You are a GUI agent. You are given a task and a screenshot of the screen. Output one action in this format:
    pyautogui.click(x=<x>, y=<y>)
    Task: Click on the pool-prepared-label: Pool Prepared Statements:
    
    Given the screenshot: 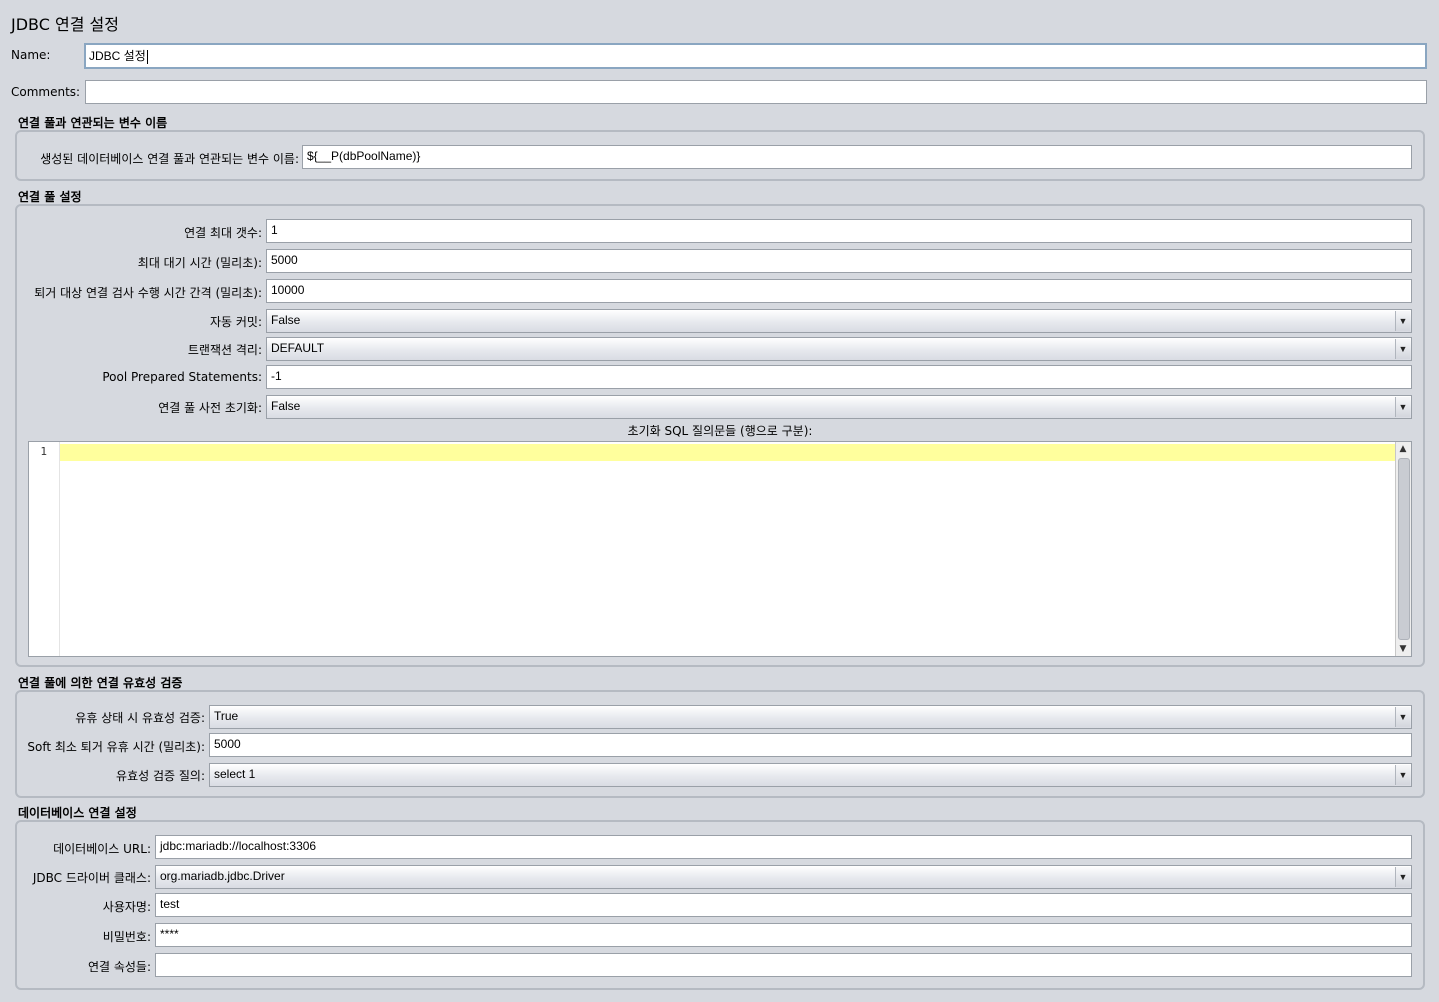 What is the action you would take?
    pyautogui.click(x=182, y=377)
    